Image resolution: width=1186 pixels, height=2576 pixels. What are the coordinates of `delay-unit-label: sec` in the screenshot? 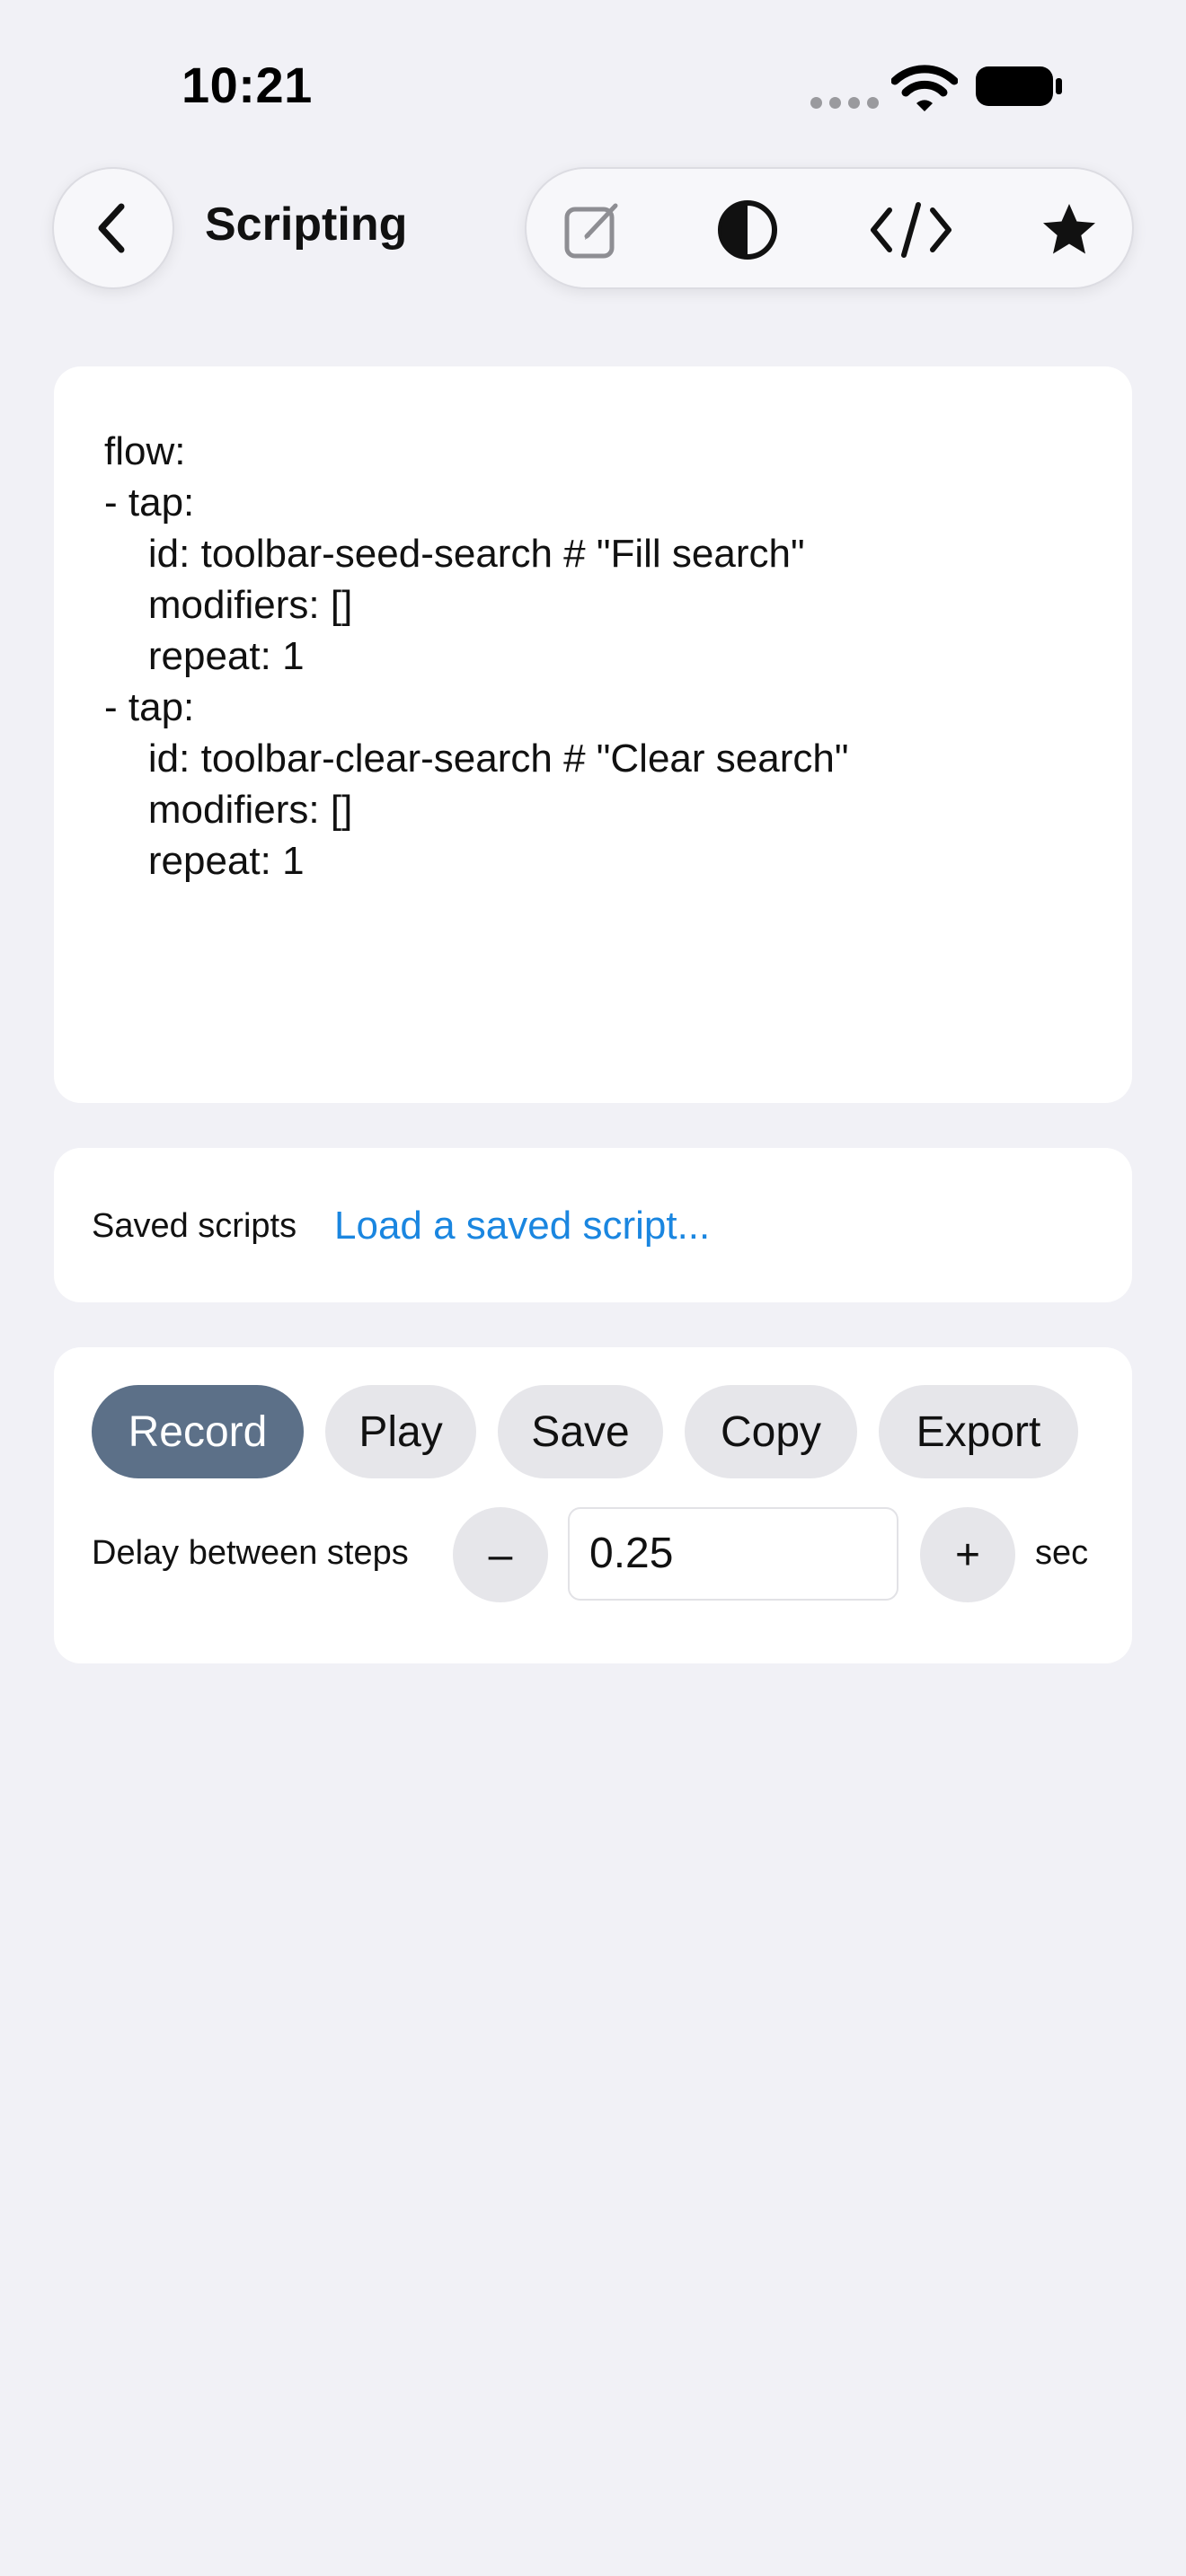 It's located at (1062, 1553).